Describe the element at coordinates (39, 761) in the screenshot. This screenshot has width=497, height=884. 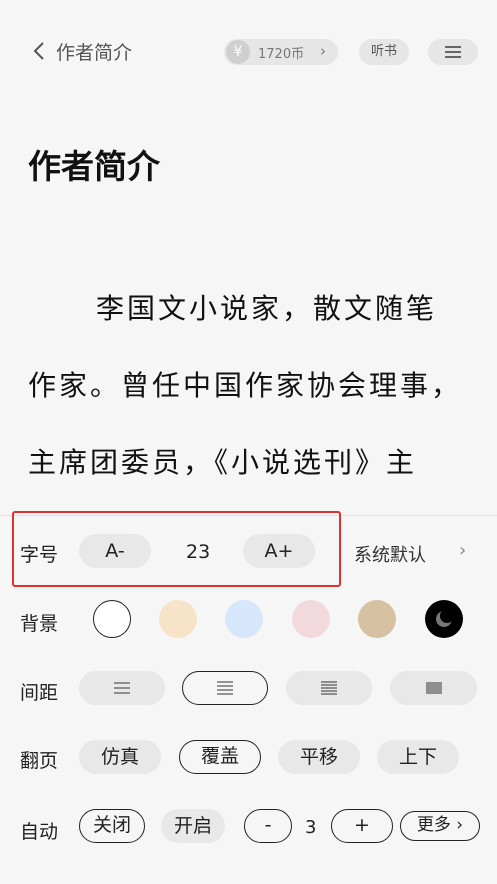
I see `page-turn-label: 翻页` at that location.